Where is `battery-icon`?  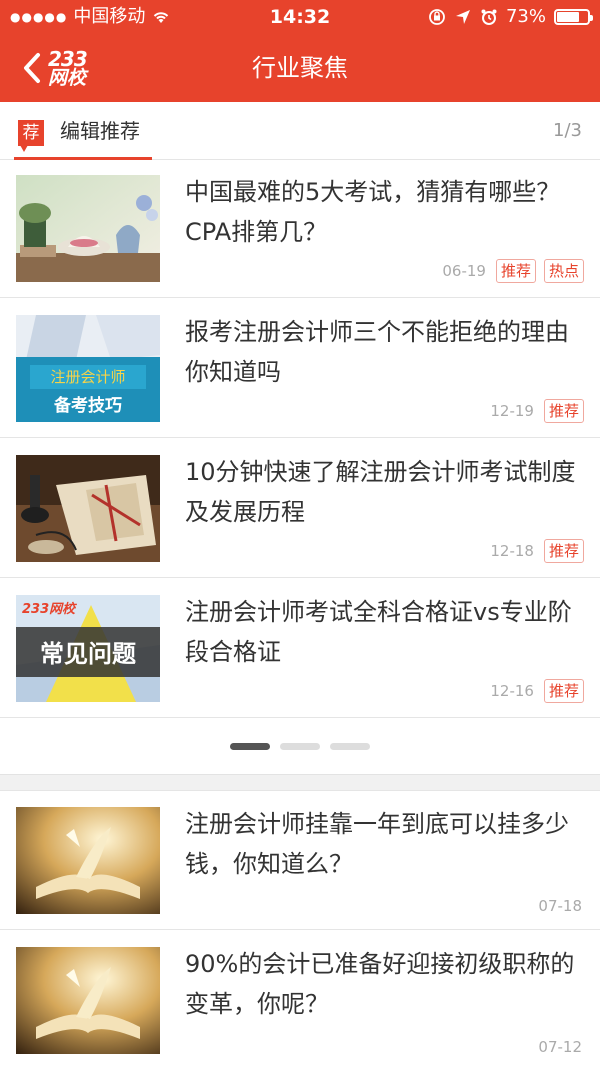
battery-icon is located at coordinates (573, 17).